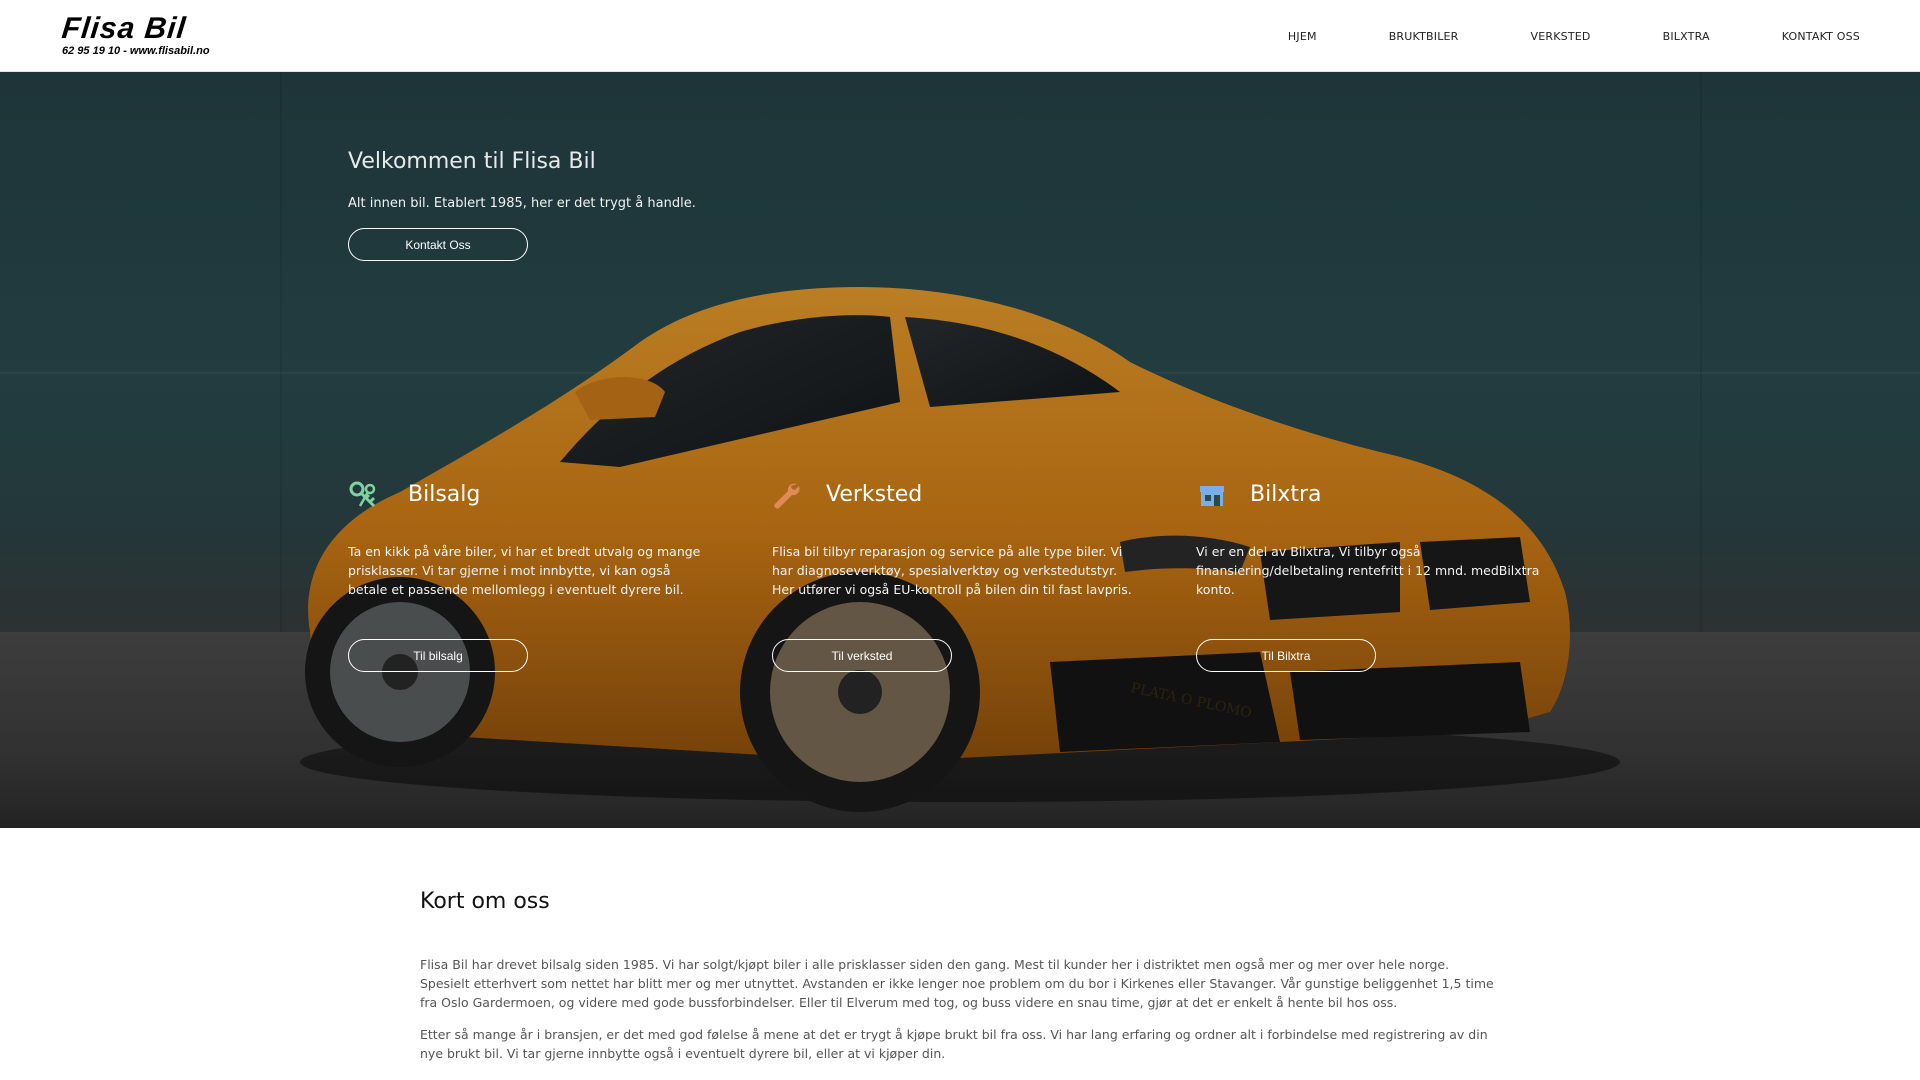 The image size is (1920, 1080). Describe the element at coordinates (1302, 36) in the screenshot. I see `nav-item-hjem: HJEM` at that location.